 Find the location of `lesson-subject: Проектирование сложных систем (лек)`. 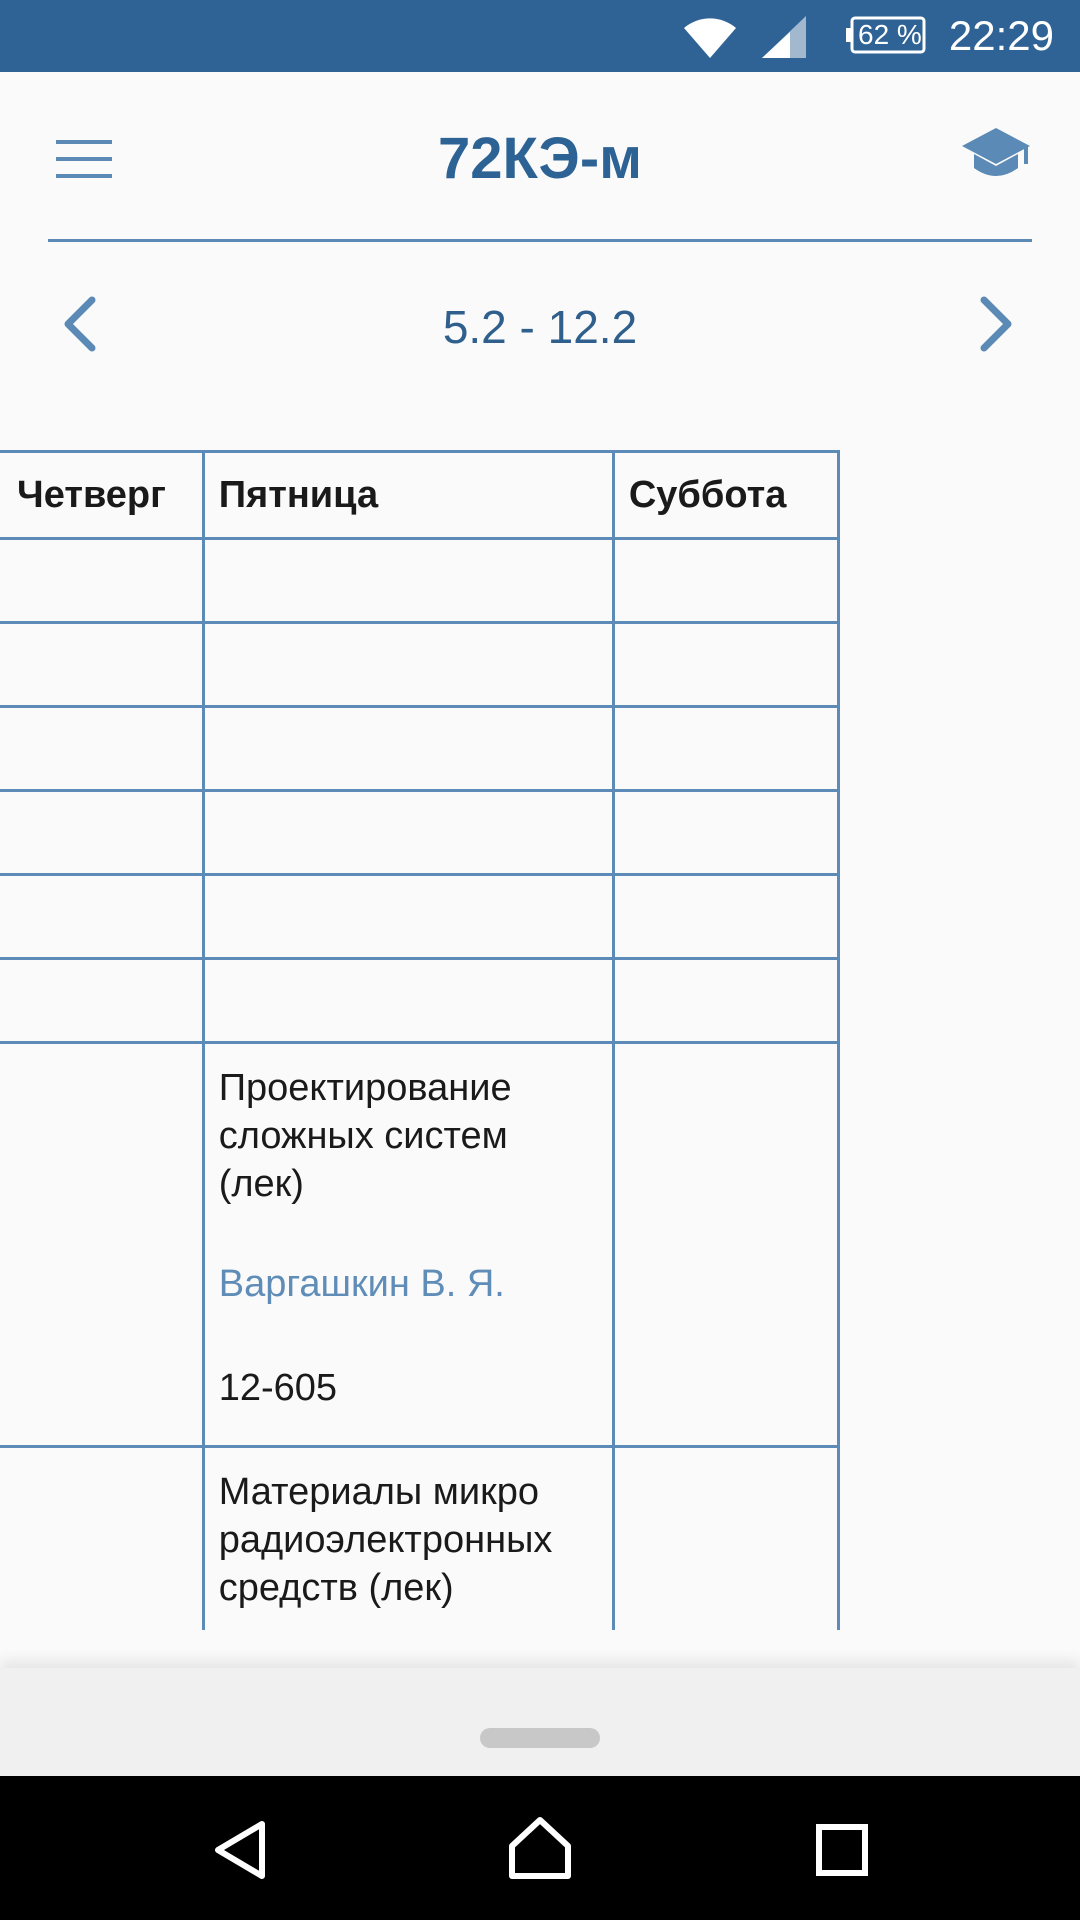

lesson-subject: Проектирование сложных систем (лек) is located at coordinates (365, 1136).